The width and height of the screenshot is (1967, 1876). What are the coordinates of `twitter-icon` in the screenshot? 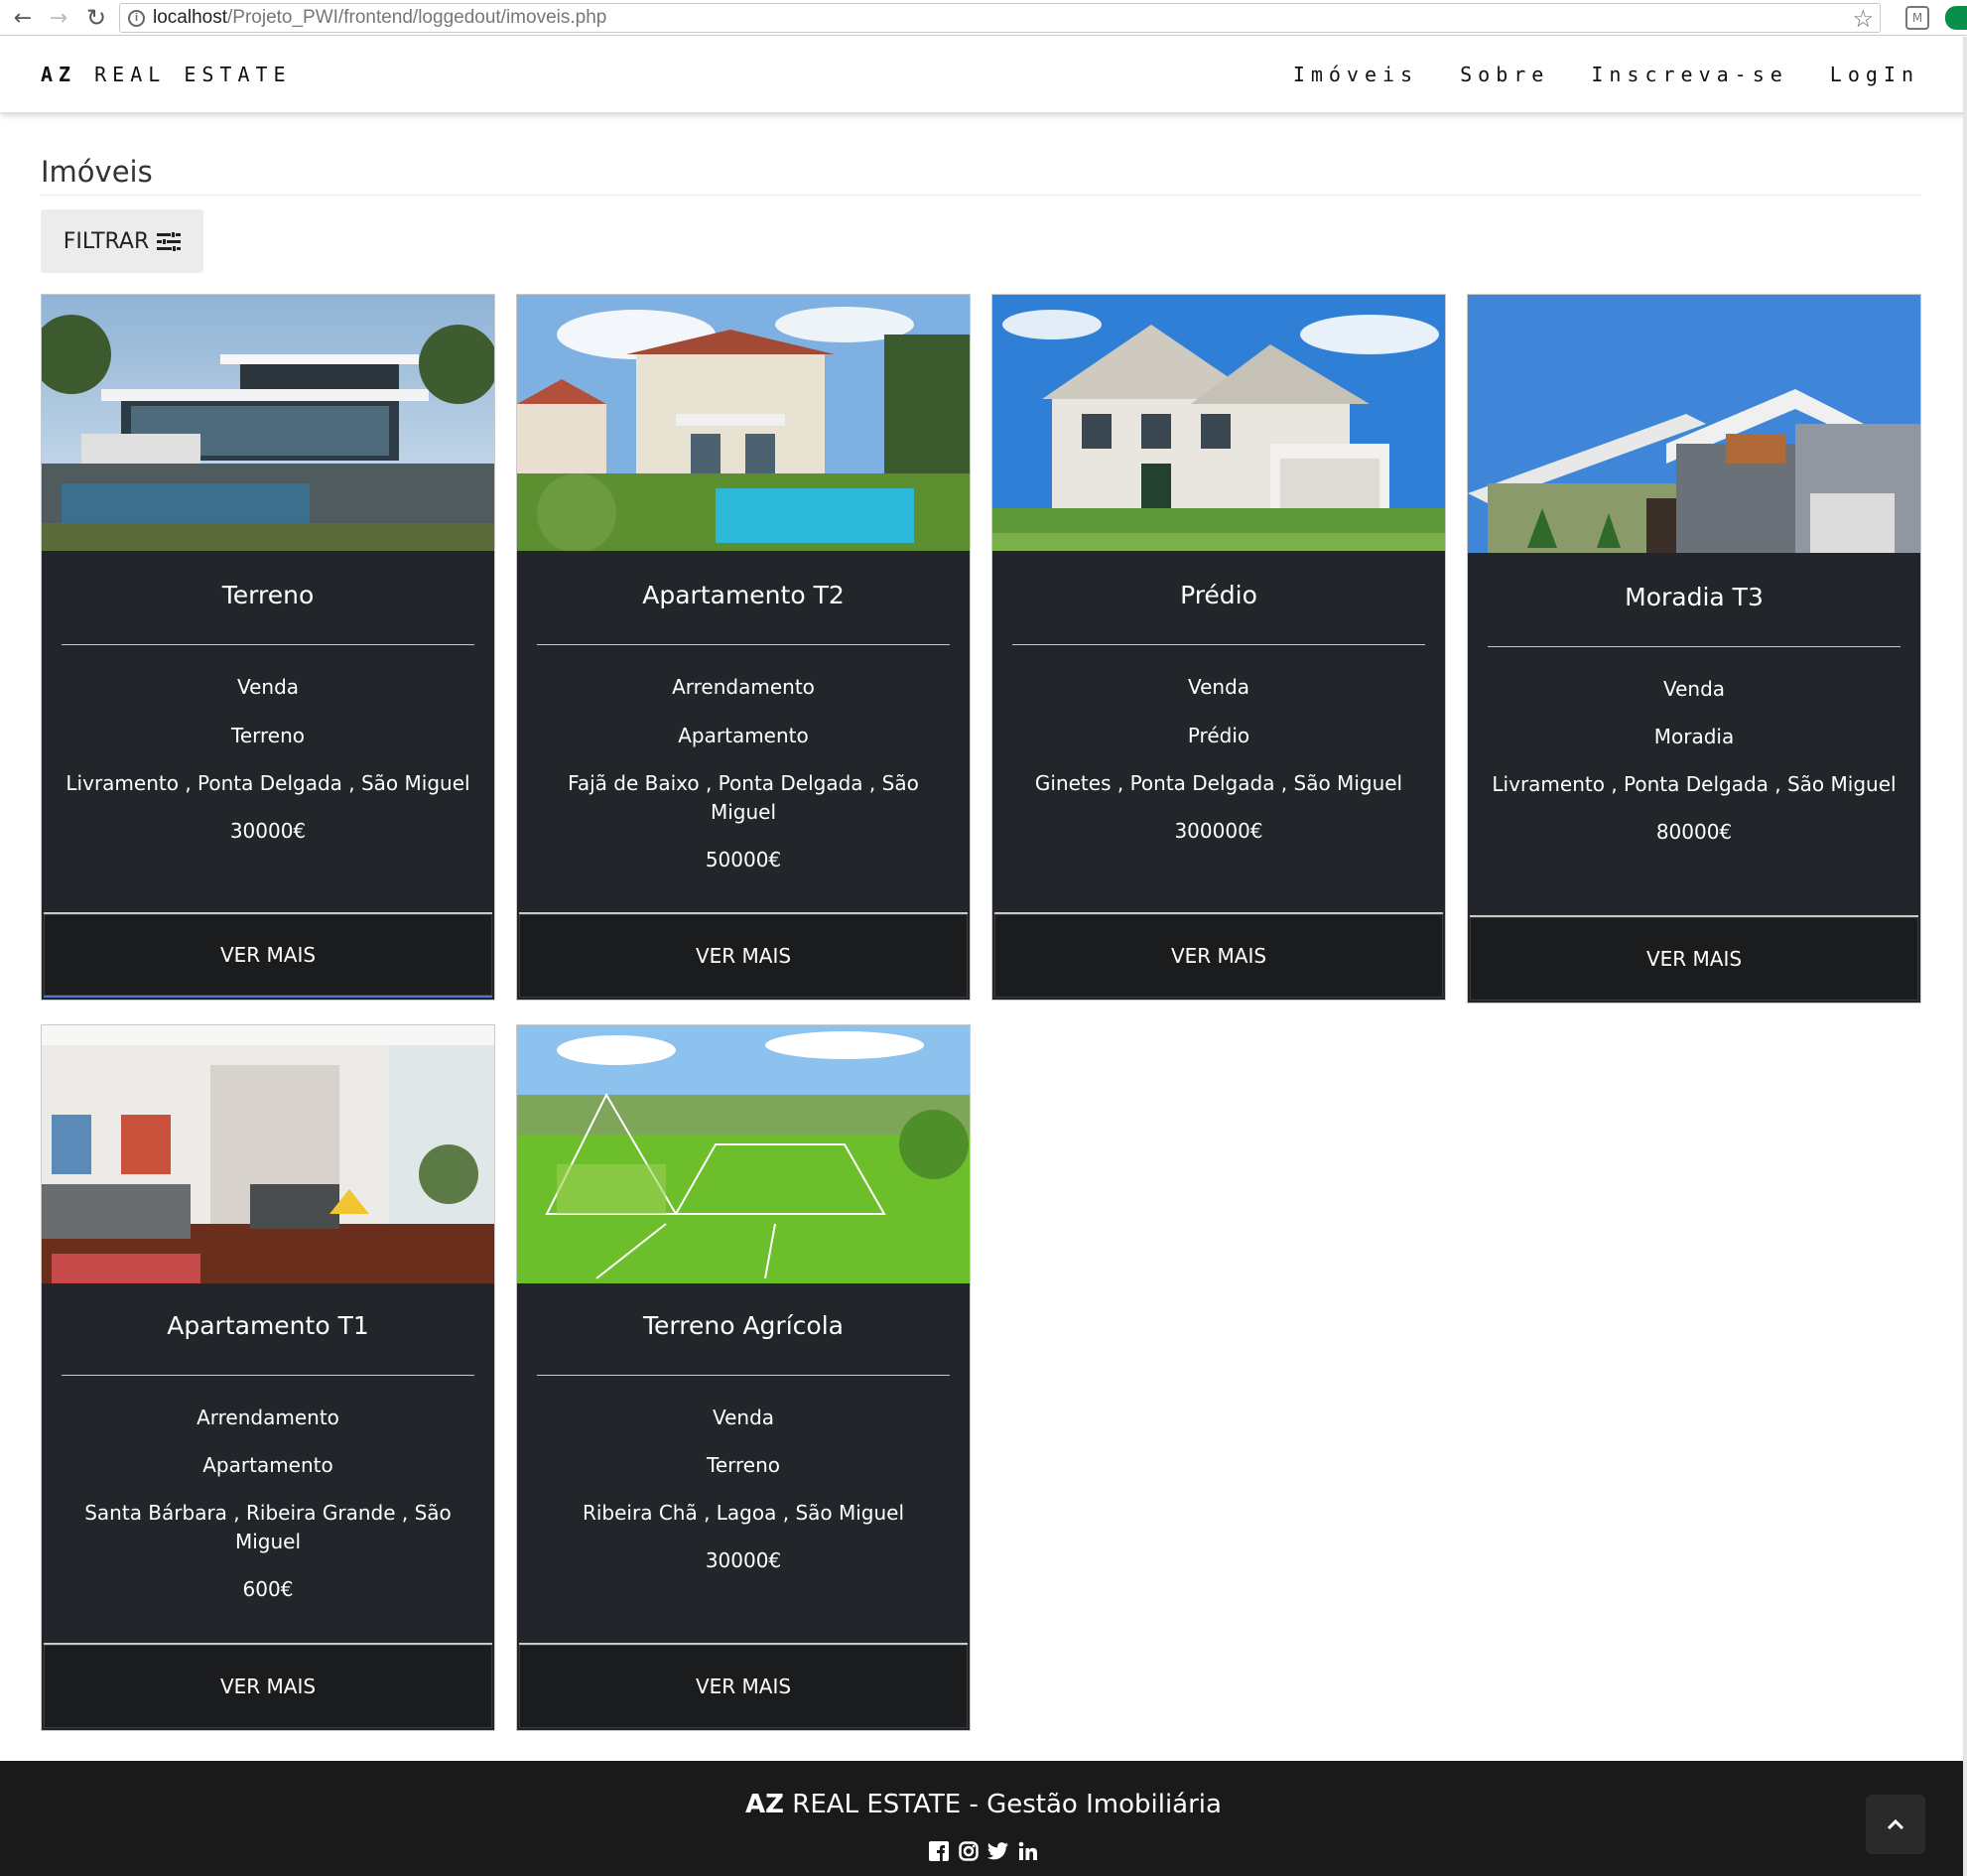 It's located at (998, 1851).